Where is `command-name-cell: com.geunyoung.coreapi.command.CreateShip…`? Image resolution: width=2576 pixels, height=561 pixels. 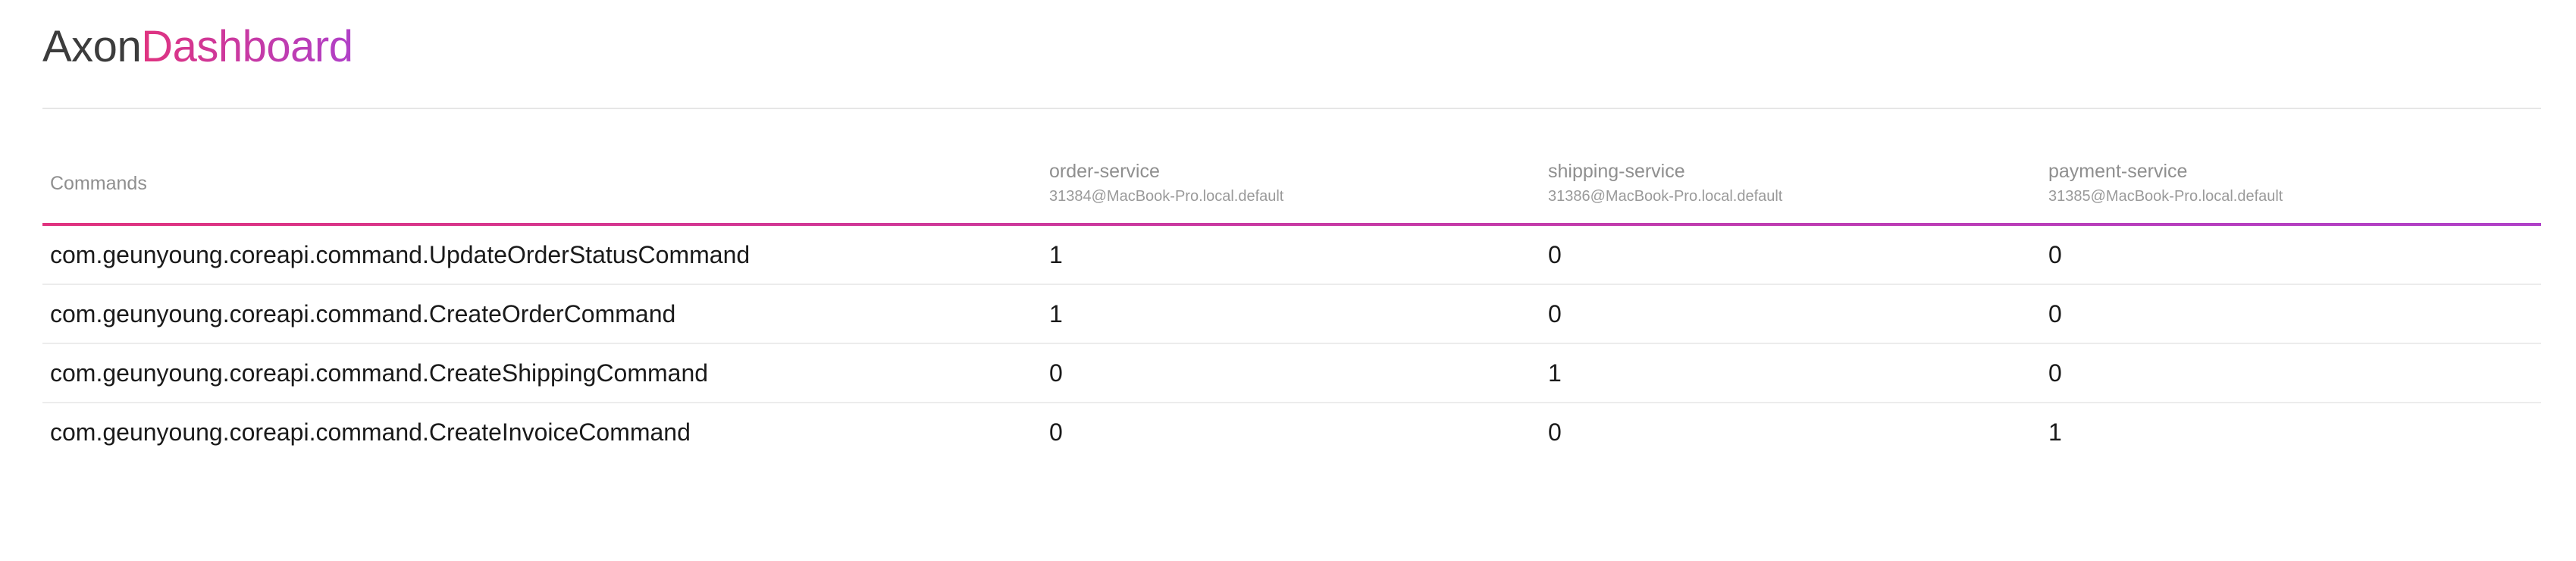
command-name-cell: com.geunyoung.coreapi.command.CreateShip… is located at coordinates (542, 373).